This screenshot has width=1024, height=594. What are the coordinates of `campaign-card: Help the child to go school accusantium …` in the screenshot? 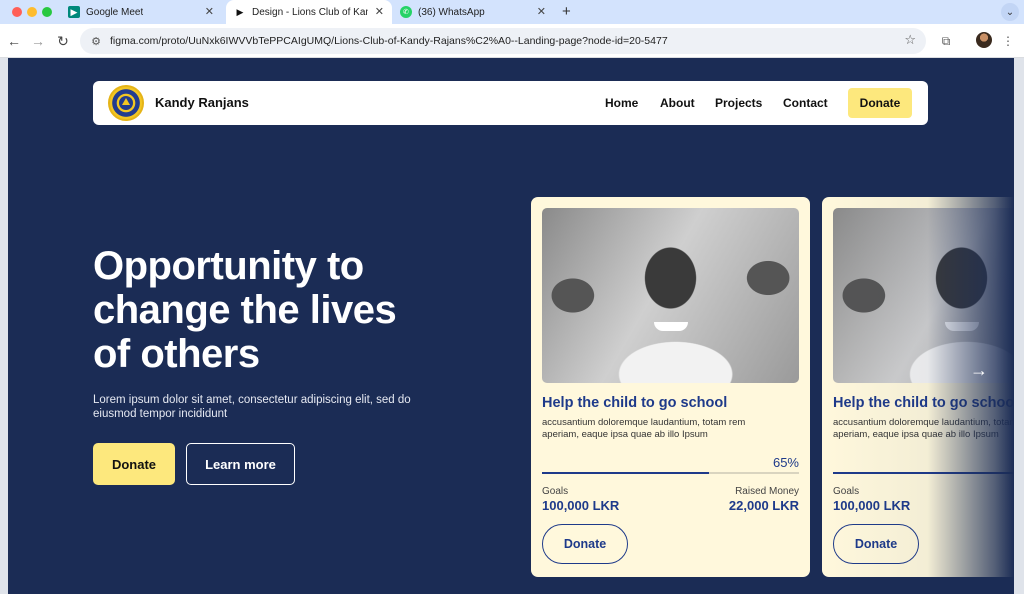 It's located at (918, 387).